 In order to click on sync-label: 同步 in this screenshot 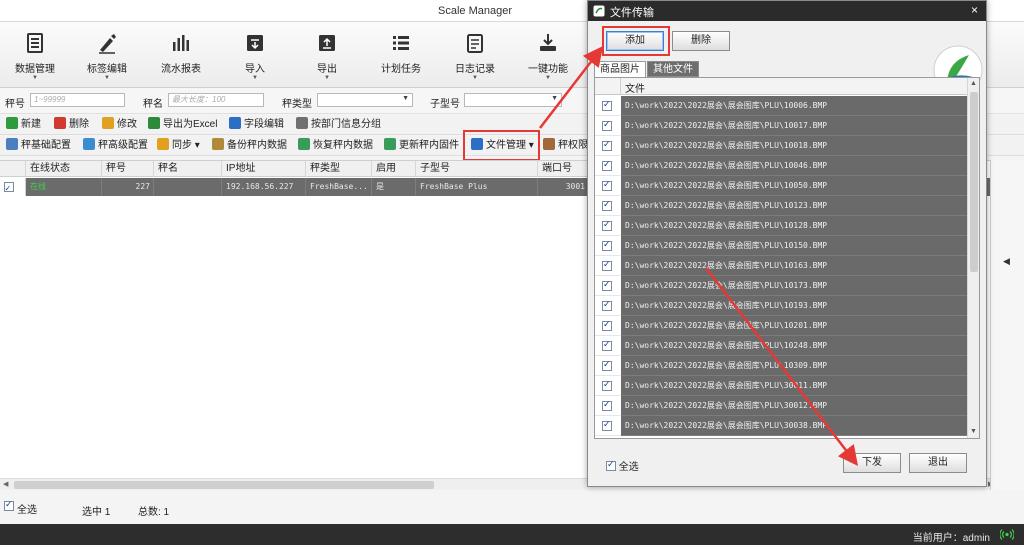, I will do `click(182, 145)`.